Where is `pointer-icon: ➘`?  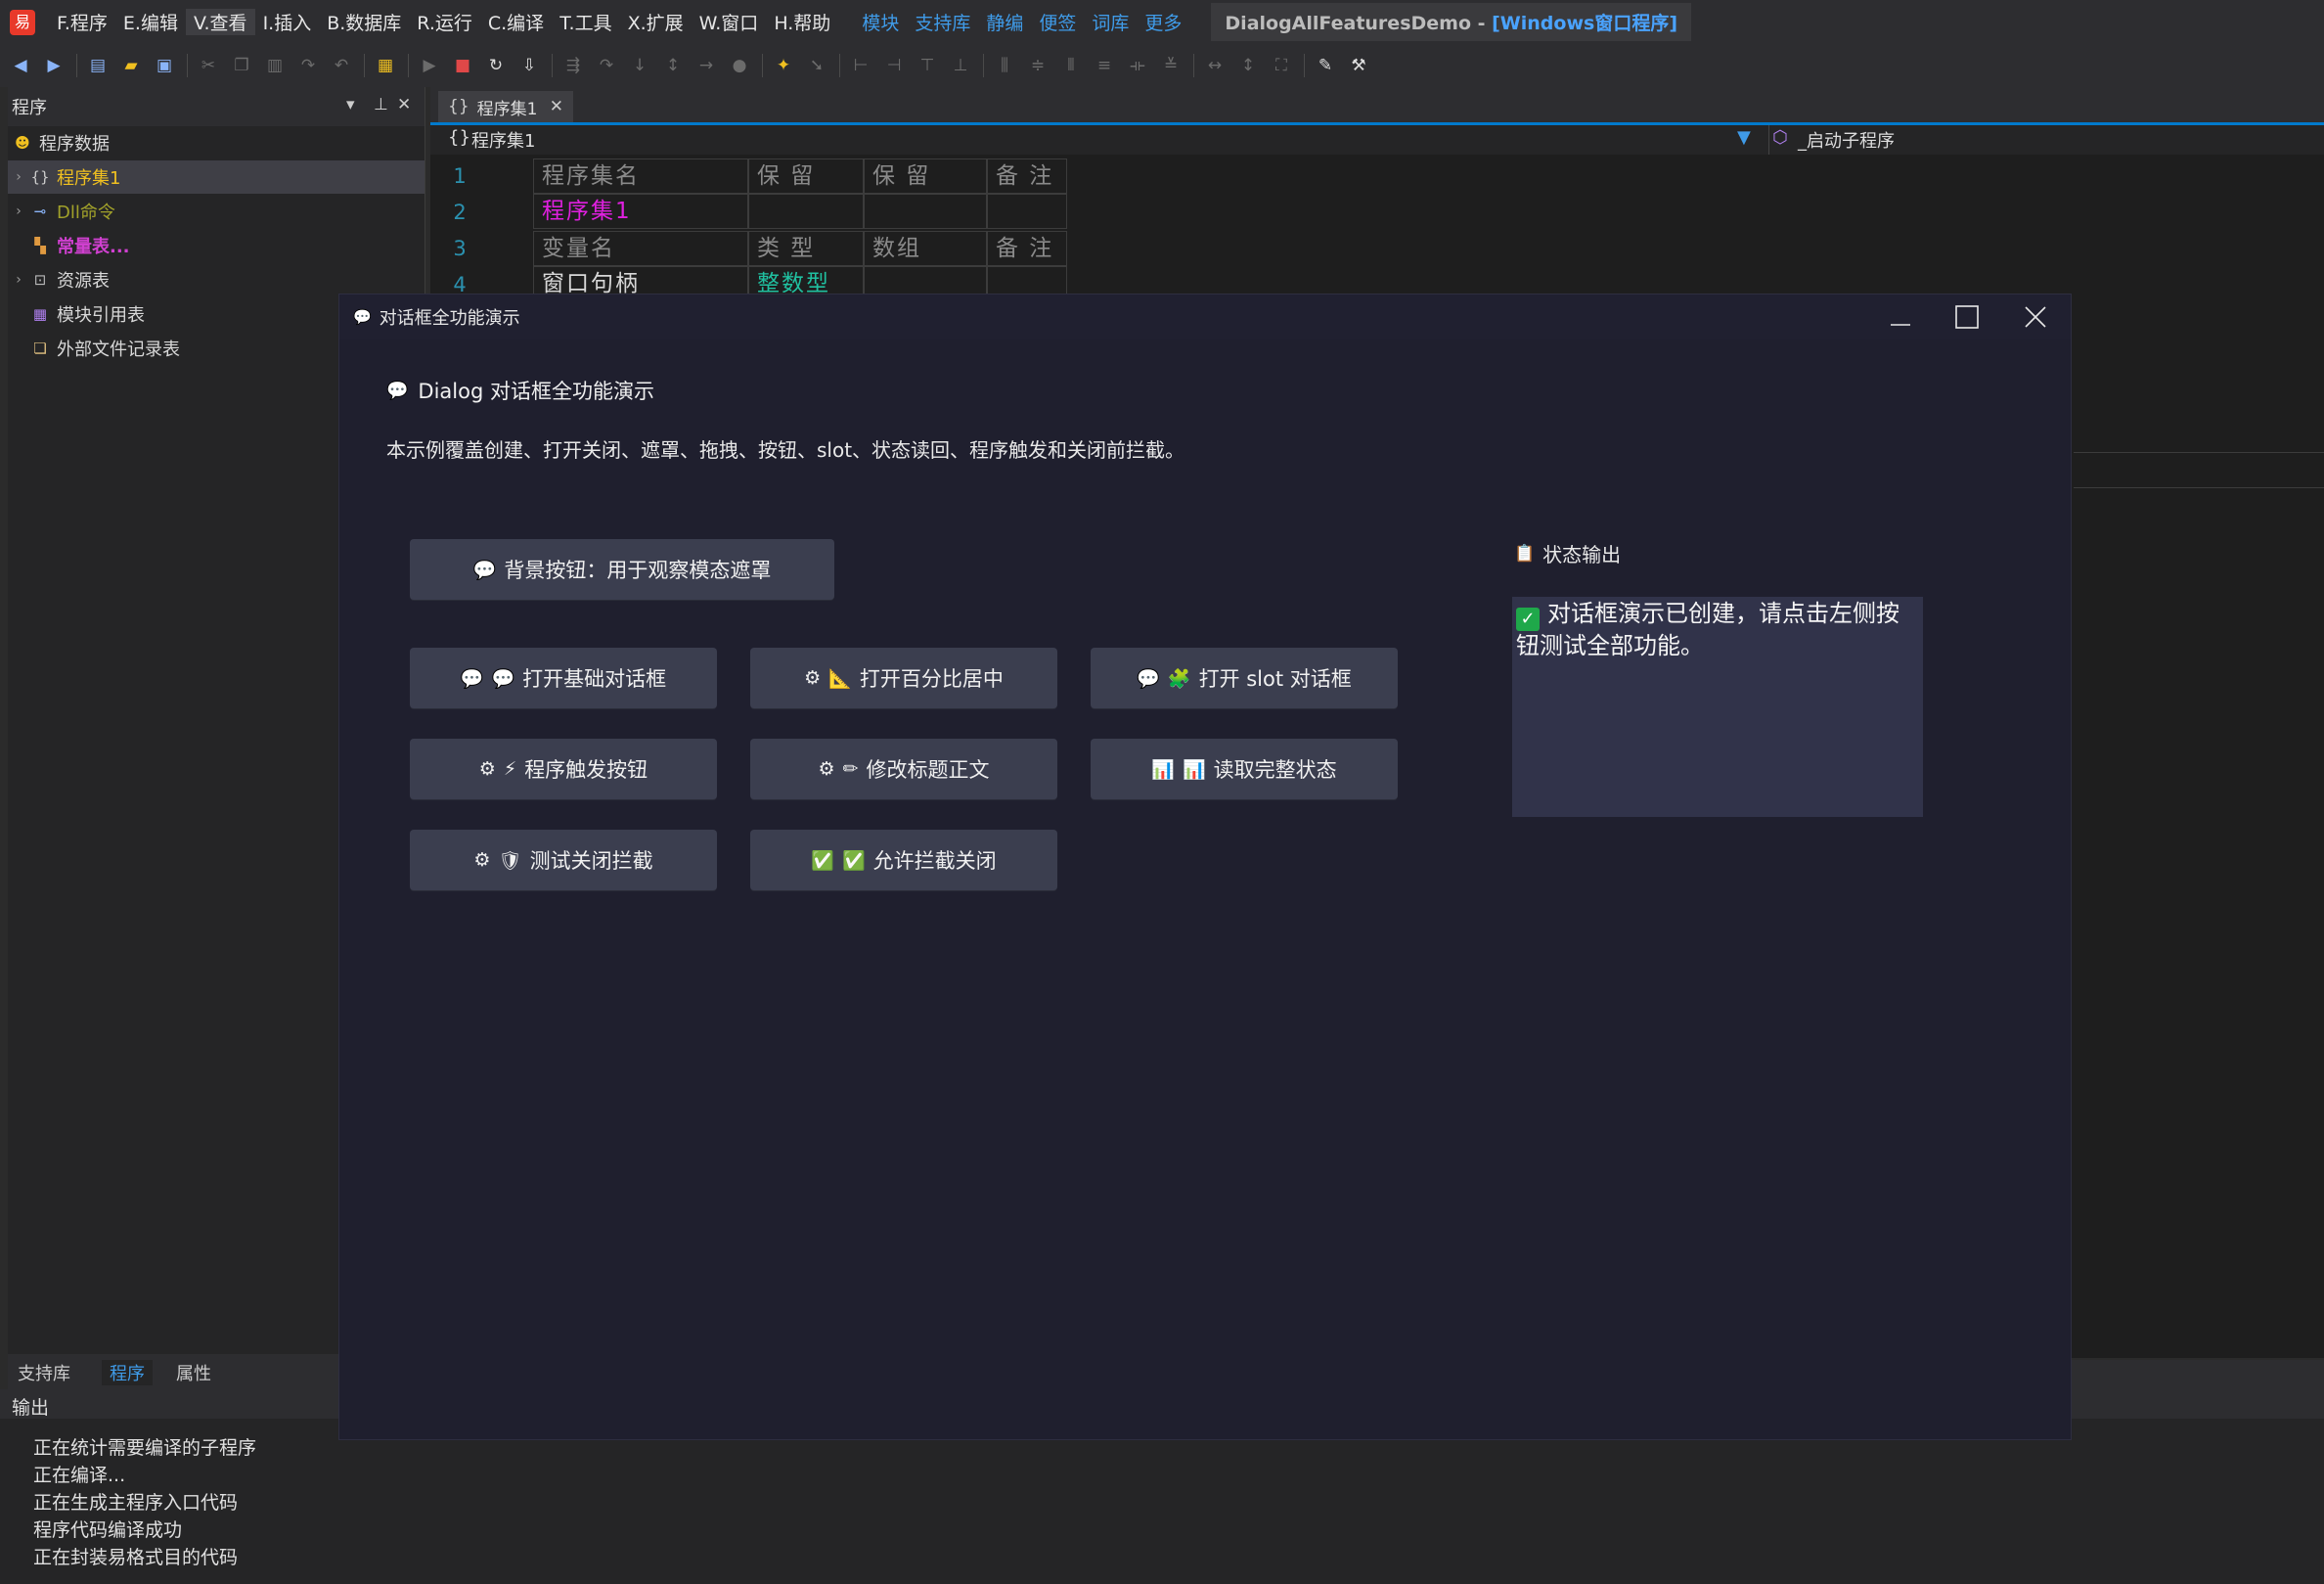 pointer-icon: ➘ is located at coordinates (817, 65).